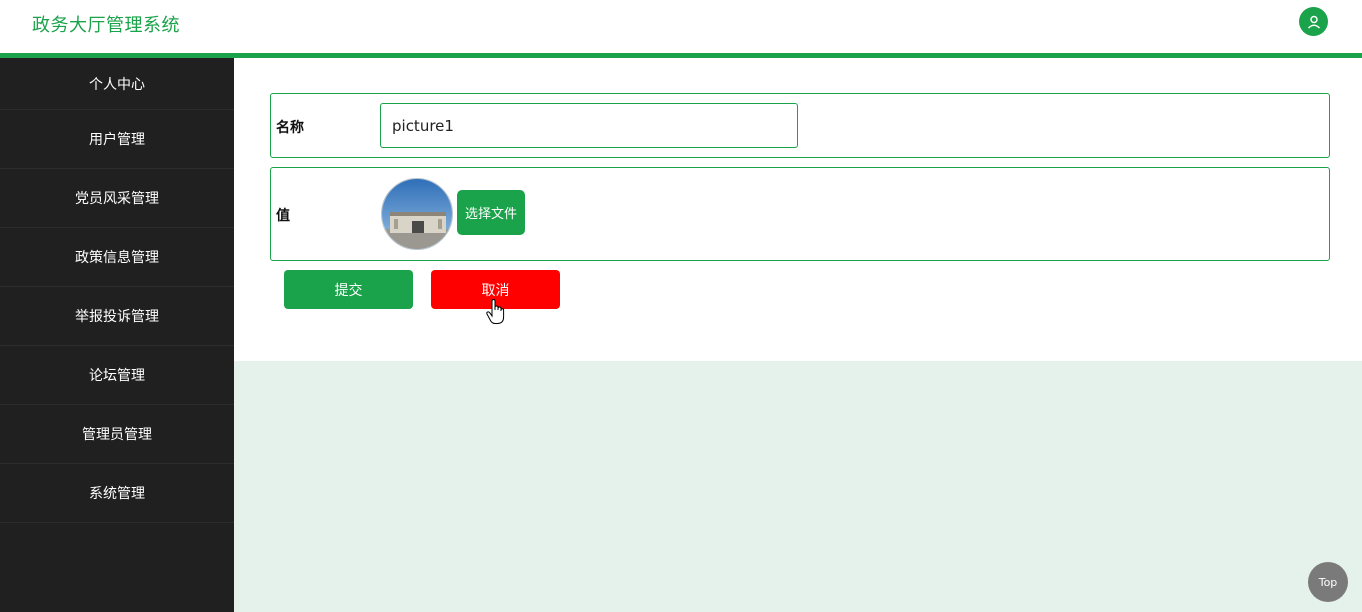 The width and height of the screenshot is (1362, 612). I want to click on sidebar-item-admin-management: 管理员管理, so click(117, 434).